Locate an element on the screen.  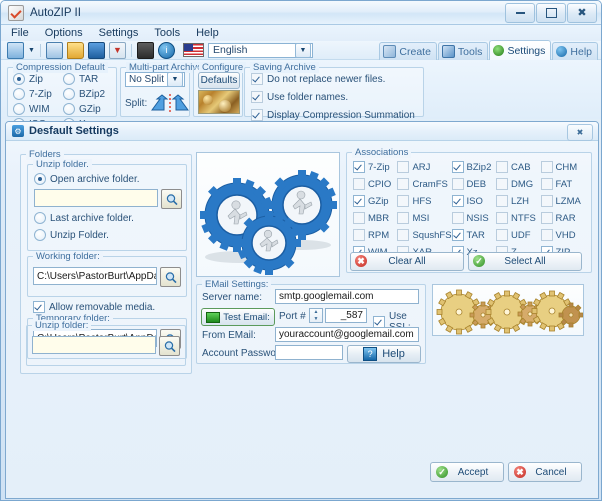
radio-open-archive-folder: Open archive folder. is located at coordinates (87, 179).